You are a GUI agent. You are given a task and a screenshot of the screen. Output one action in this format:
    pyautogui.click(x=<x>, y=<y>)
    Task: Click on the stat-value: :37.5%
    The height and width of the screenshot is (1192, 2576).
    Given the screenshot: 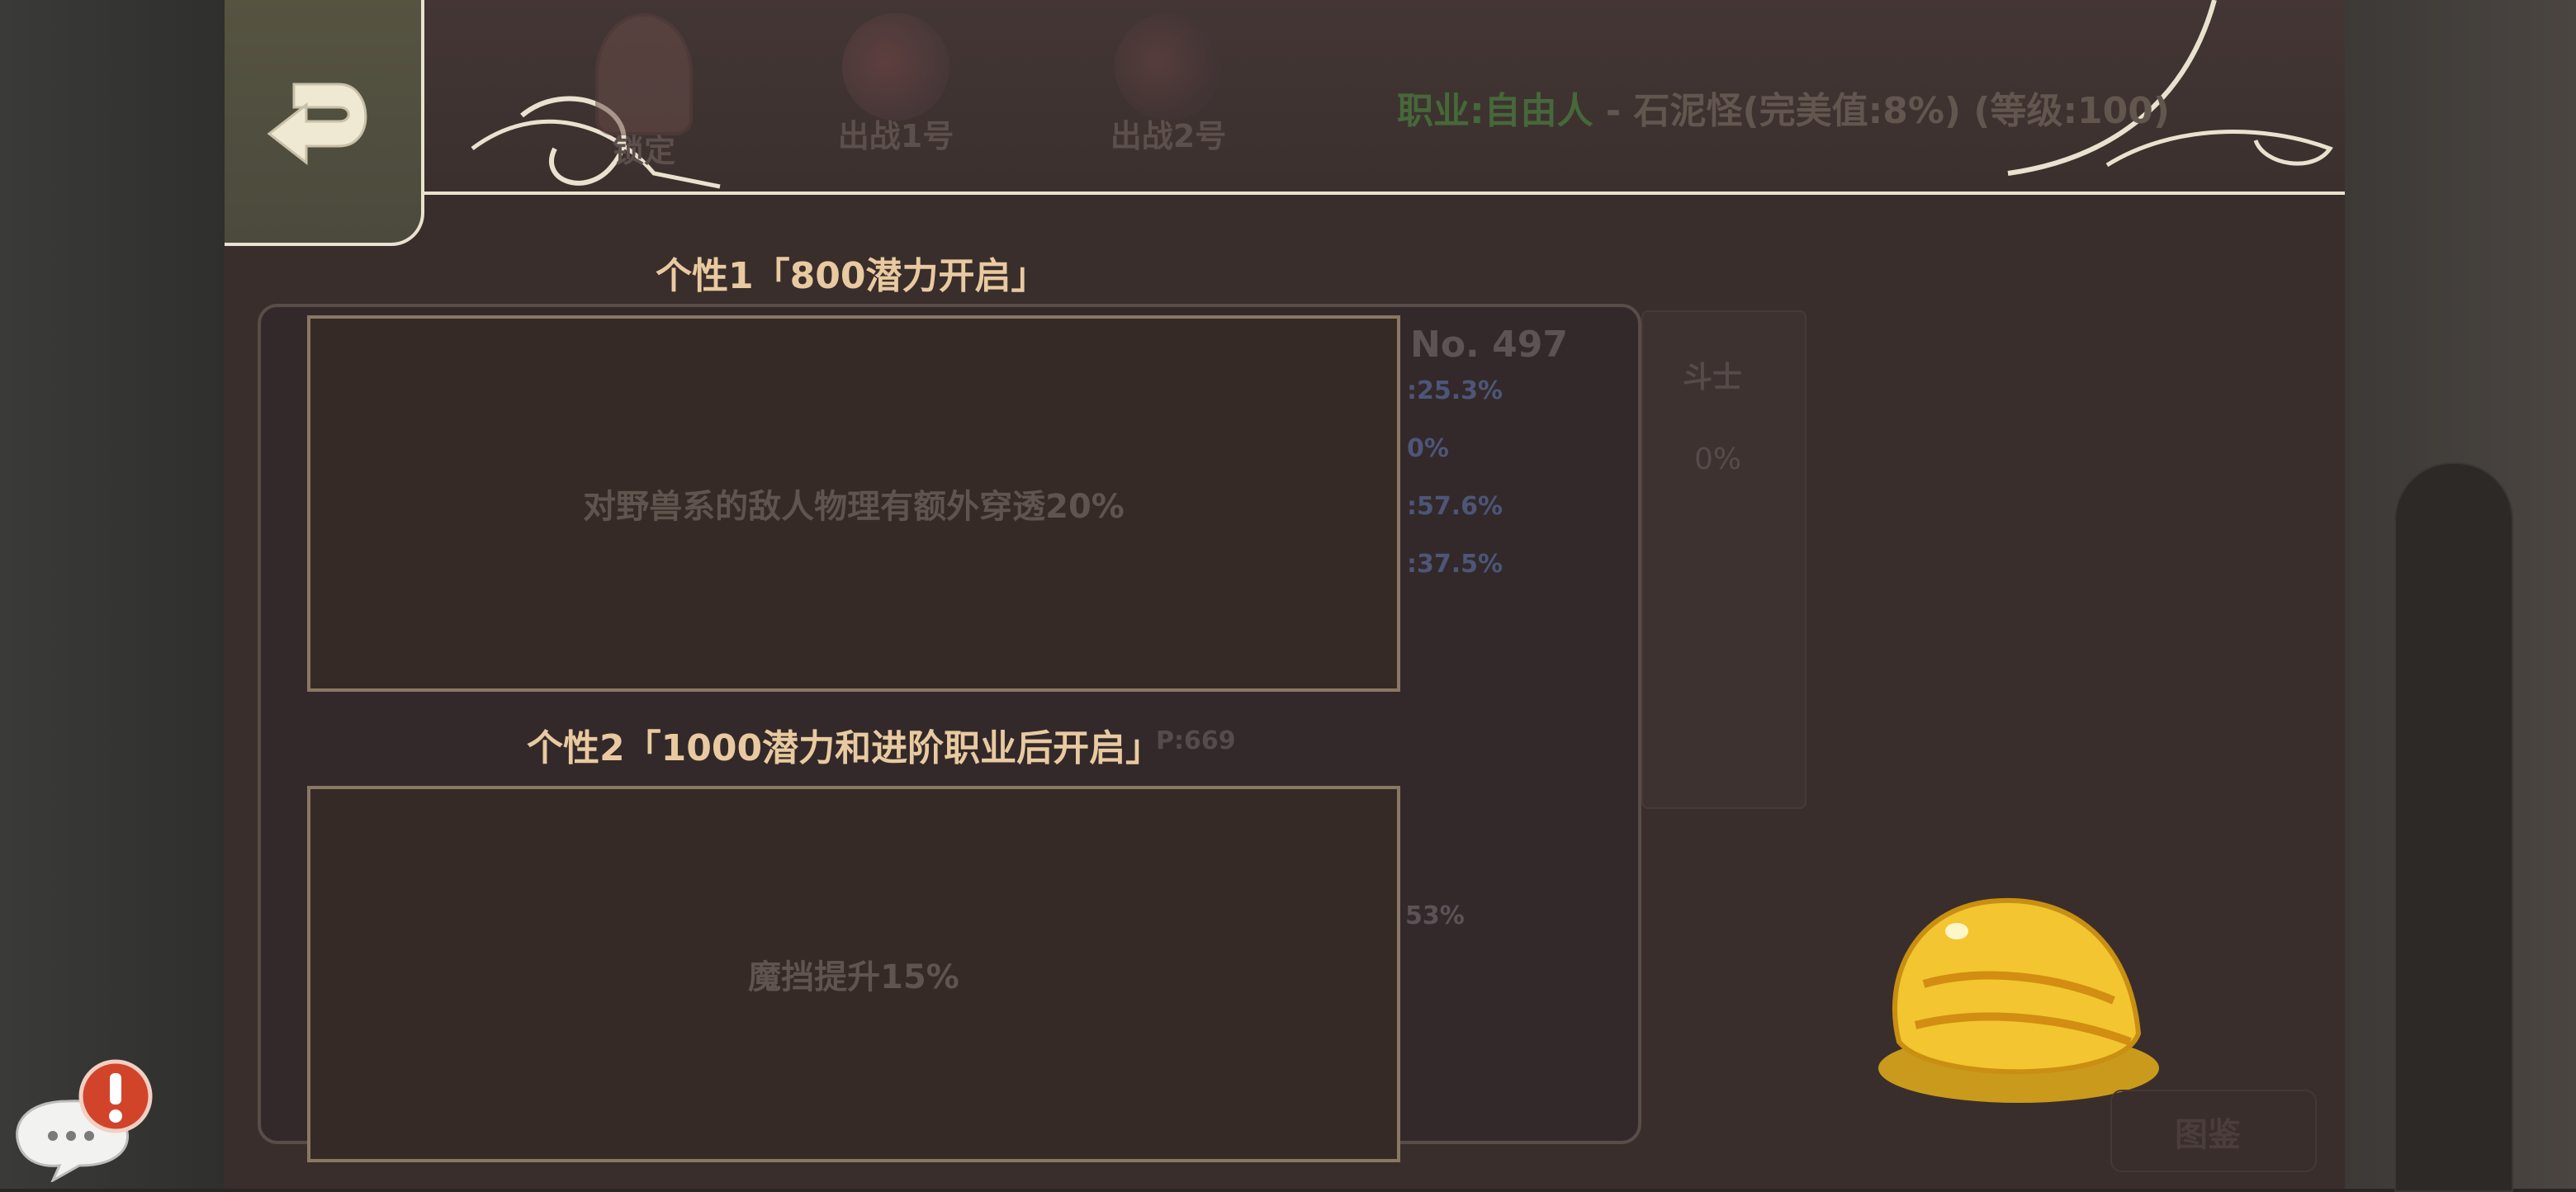 What is the action you would take?
    pyautogui.click(x=1455, y=564)
    